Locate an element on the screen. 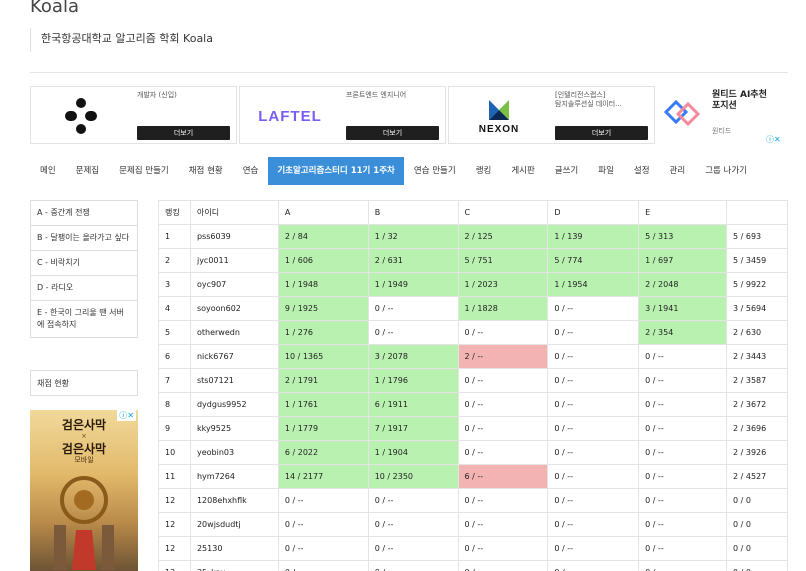 The width and height of the screenshot is (806, 571). header-b: B is located at coordinates (413, 212).